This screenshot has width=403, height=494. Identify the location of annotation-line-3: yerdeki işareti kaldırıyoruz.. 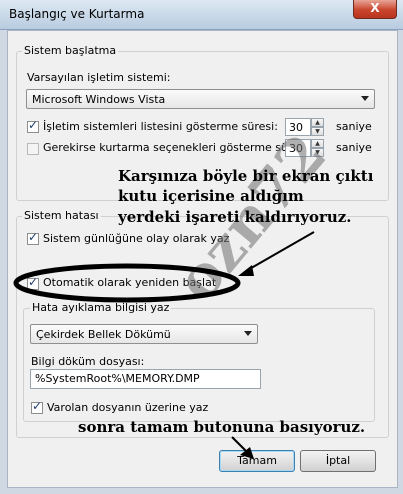
(235, 217).